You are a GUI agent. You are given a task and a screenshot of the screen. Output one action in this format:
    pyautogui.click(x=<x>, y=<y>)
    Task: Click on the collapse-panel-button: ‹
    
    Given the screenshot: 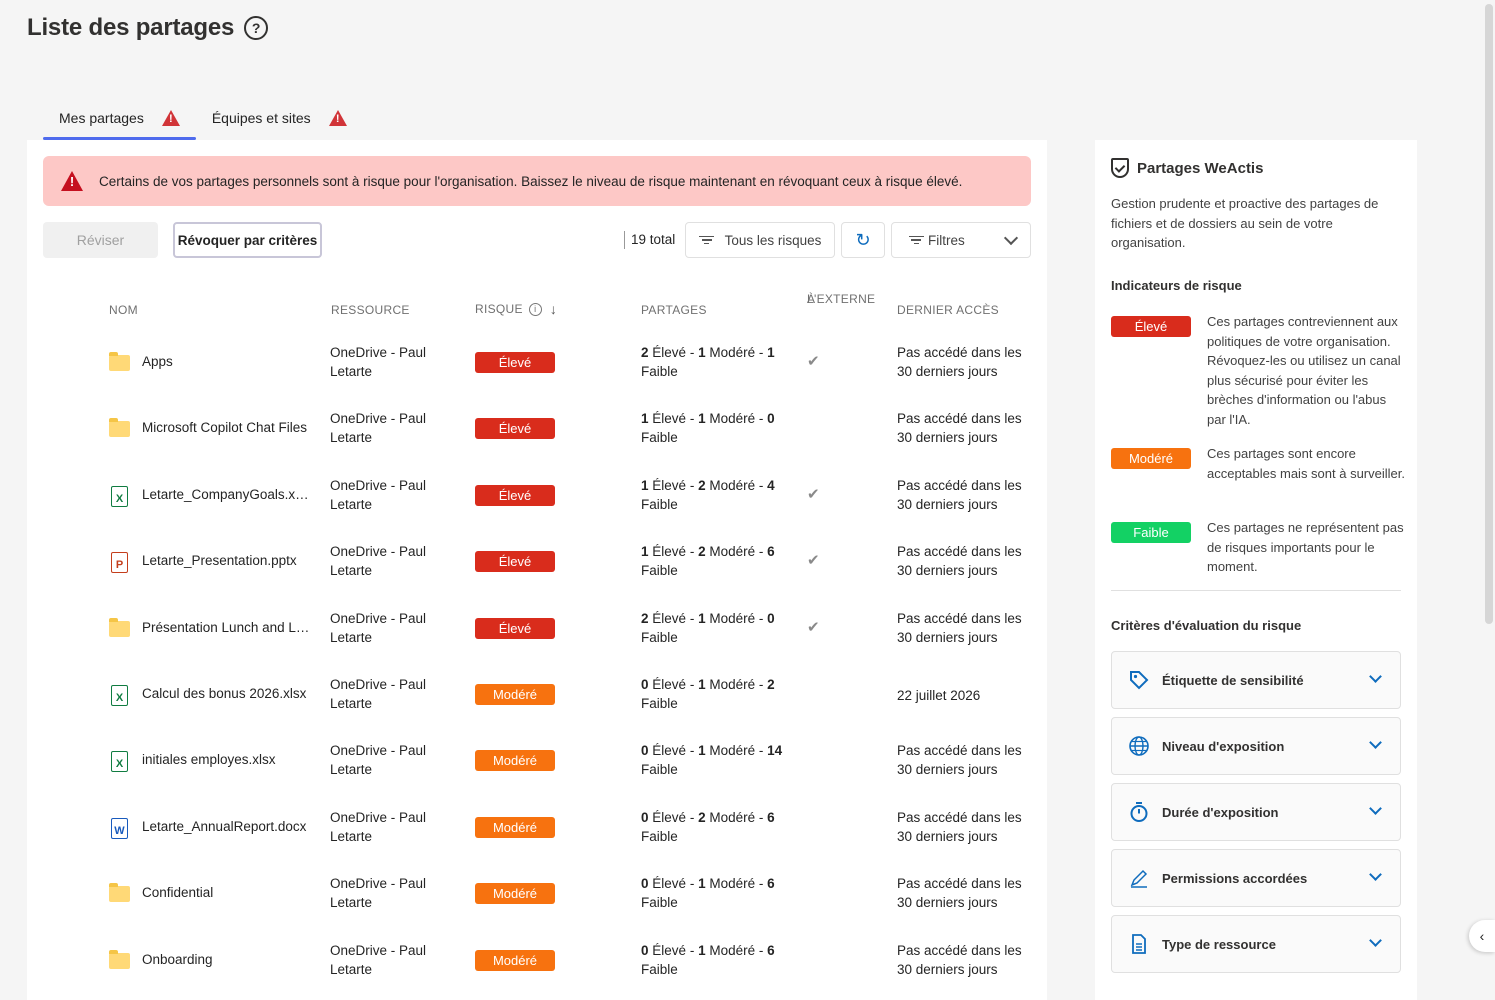 What is the action you would take?
    pyautogui.click(x=1482, y=936)
    